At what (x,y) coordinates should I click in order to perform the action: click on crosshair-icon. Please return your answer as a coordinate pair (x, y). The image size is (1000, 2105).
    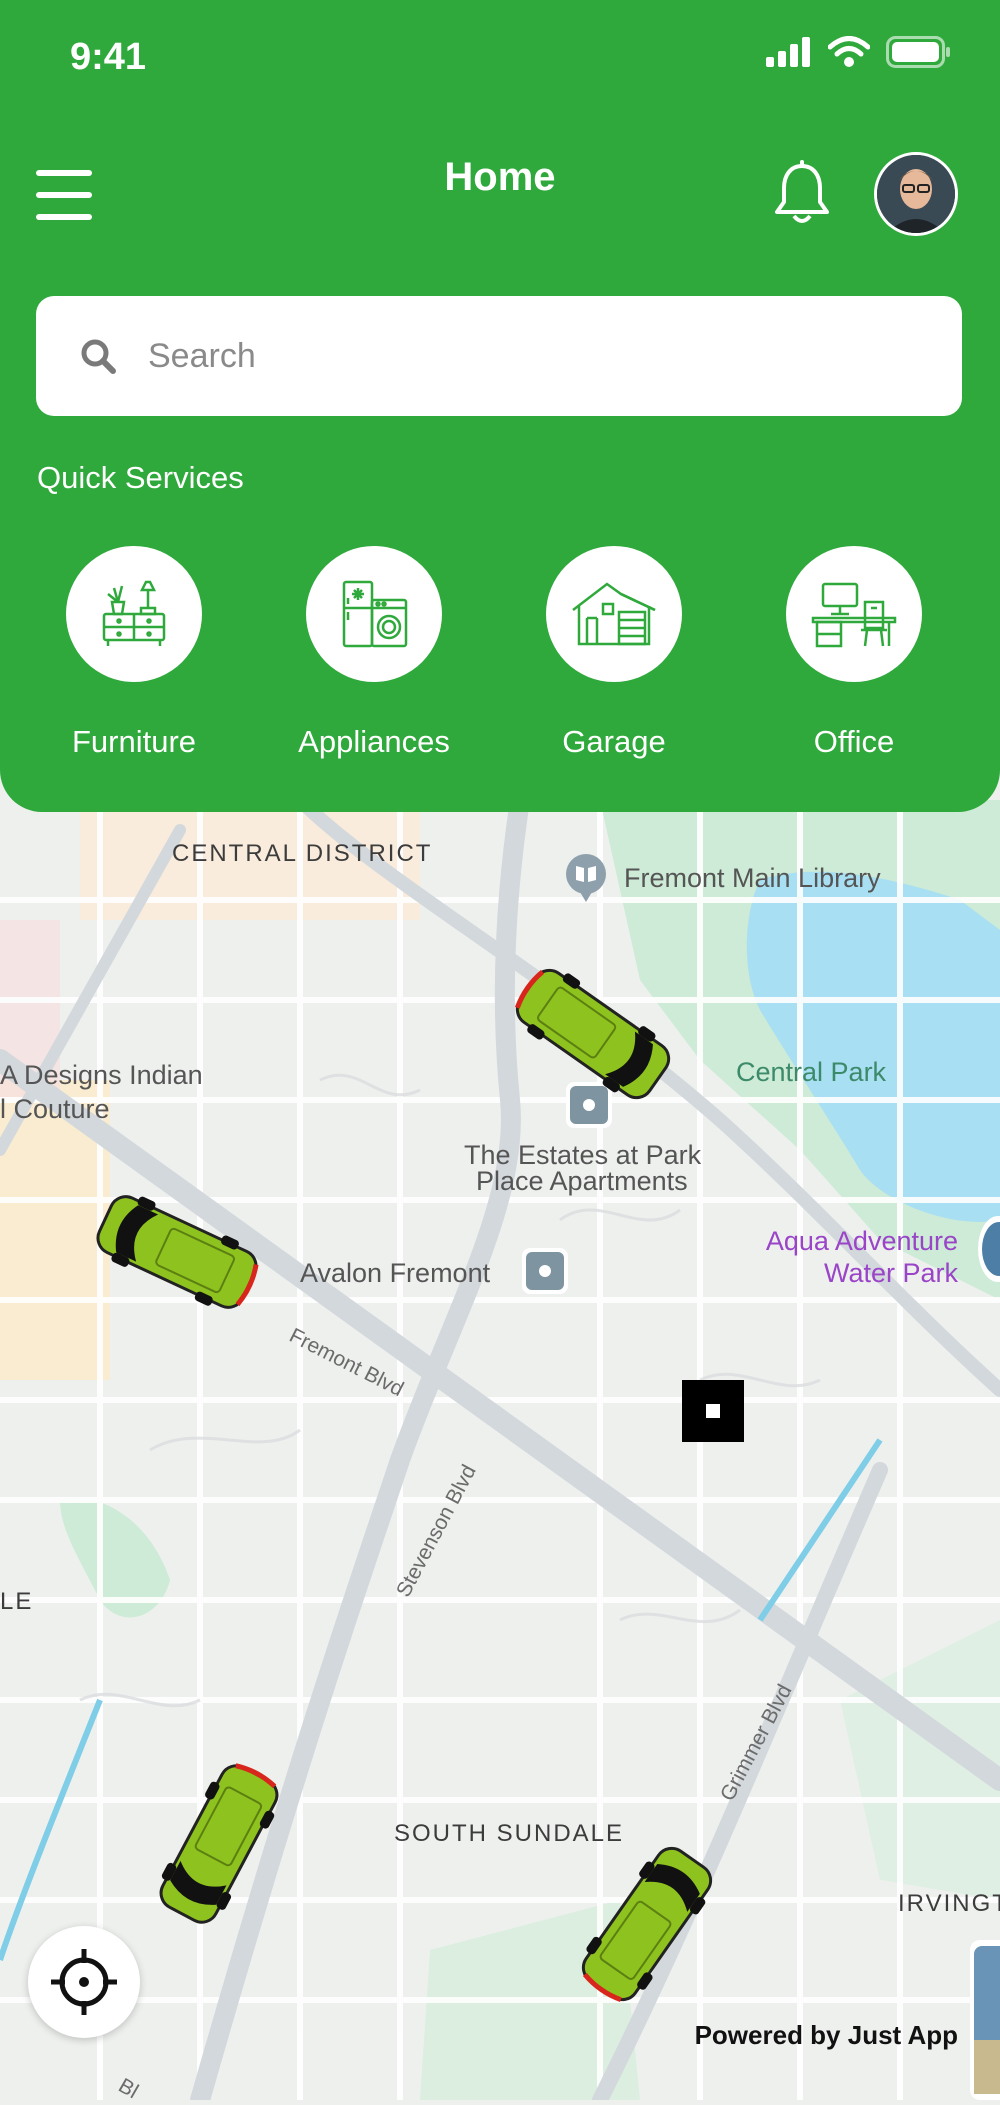
    Looking at the image, I should click on (84, 1982).